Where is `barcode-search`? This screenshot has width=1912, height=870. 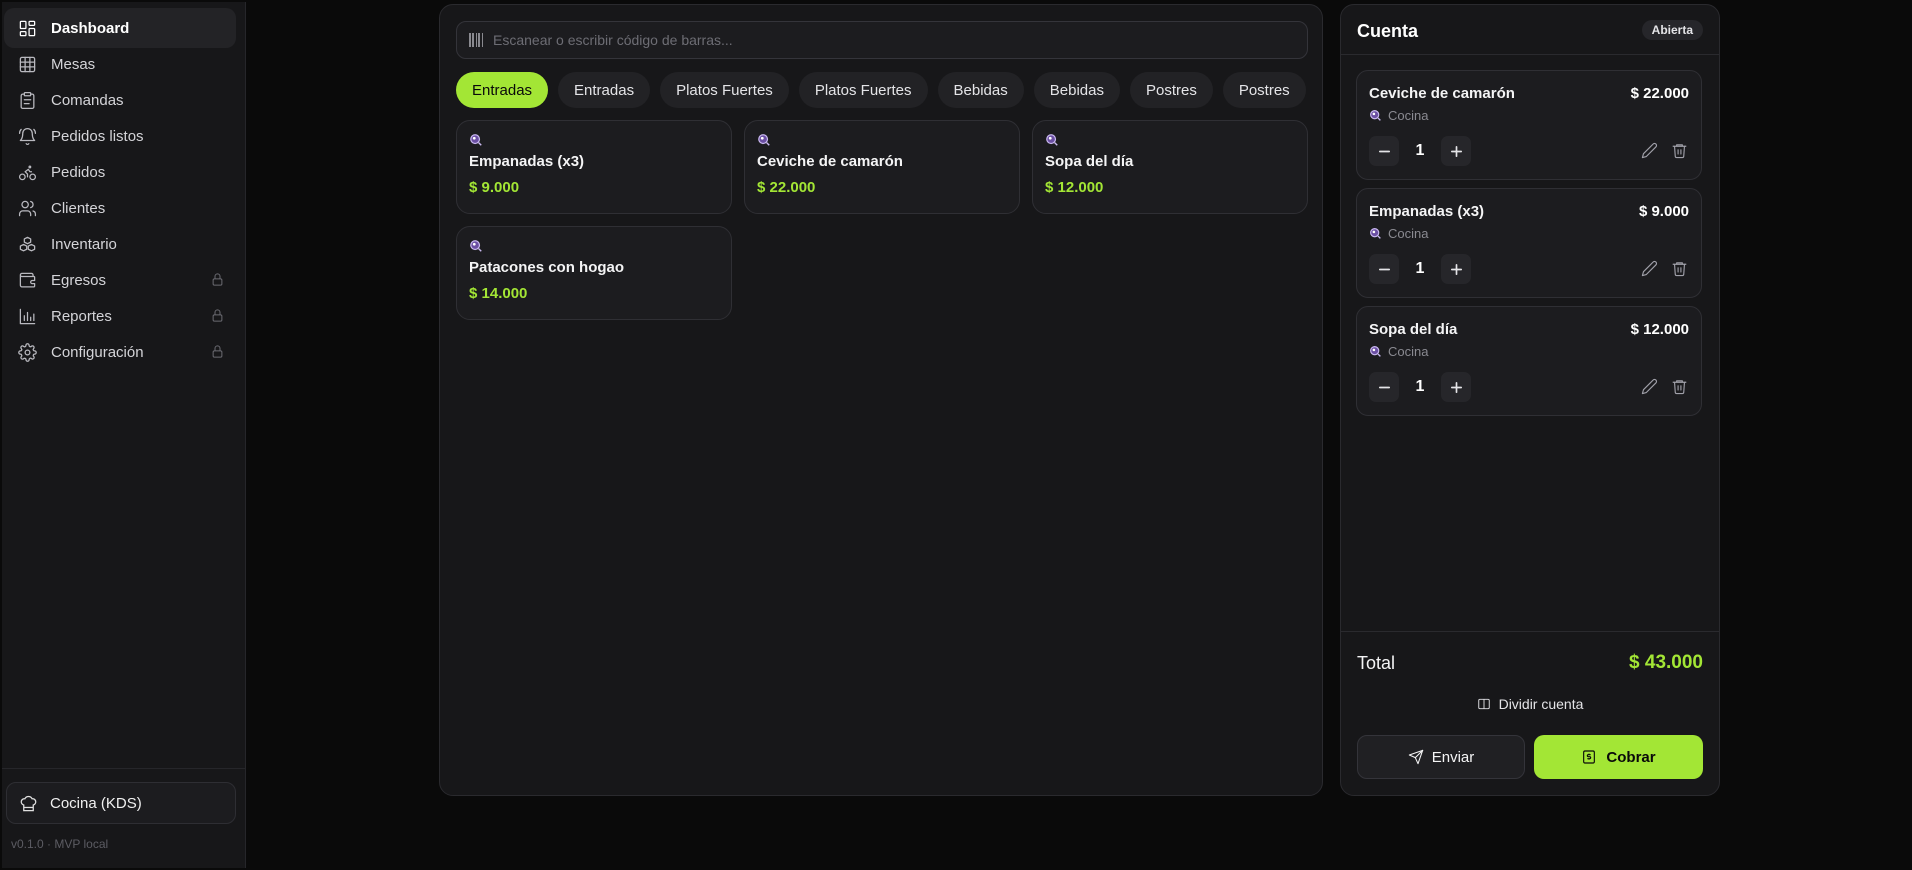
barcode-search is located at coordinates (882, 40).